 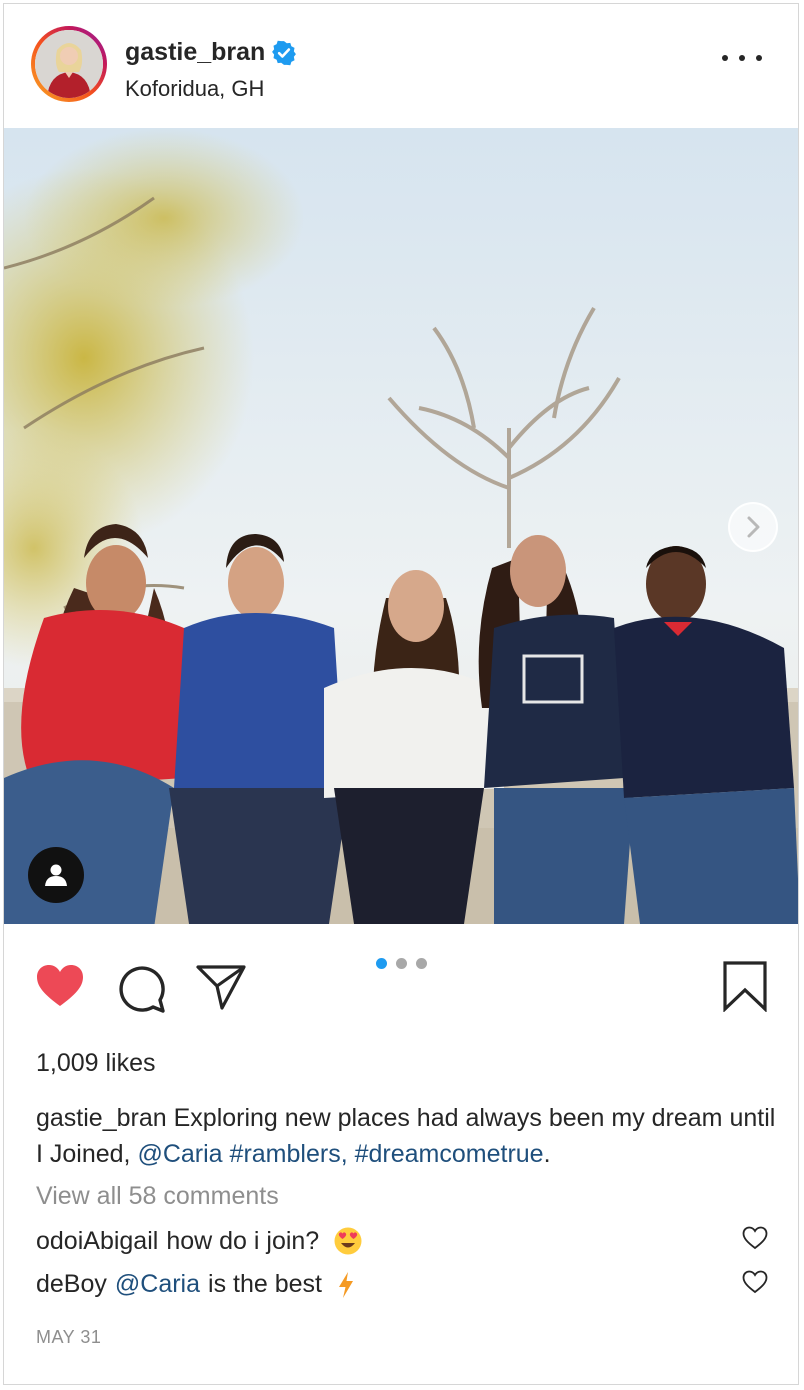 I want to click on user-tag-button, so click(x=56, y=875).